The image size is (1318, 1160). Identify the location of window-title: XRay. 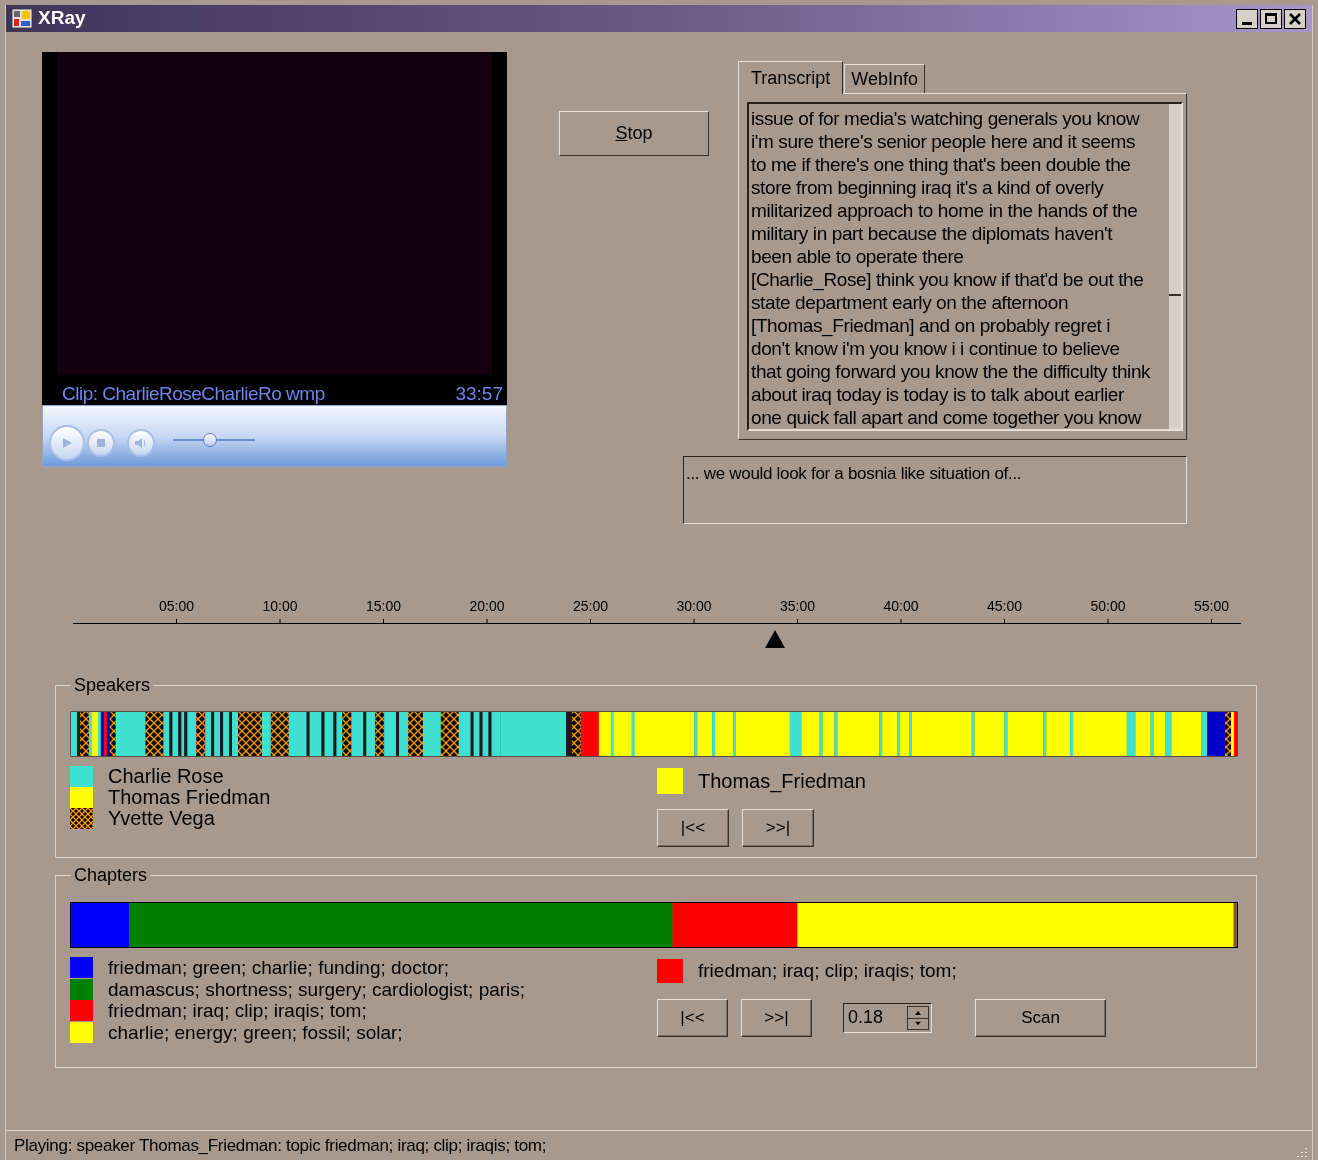
(62, 18).